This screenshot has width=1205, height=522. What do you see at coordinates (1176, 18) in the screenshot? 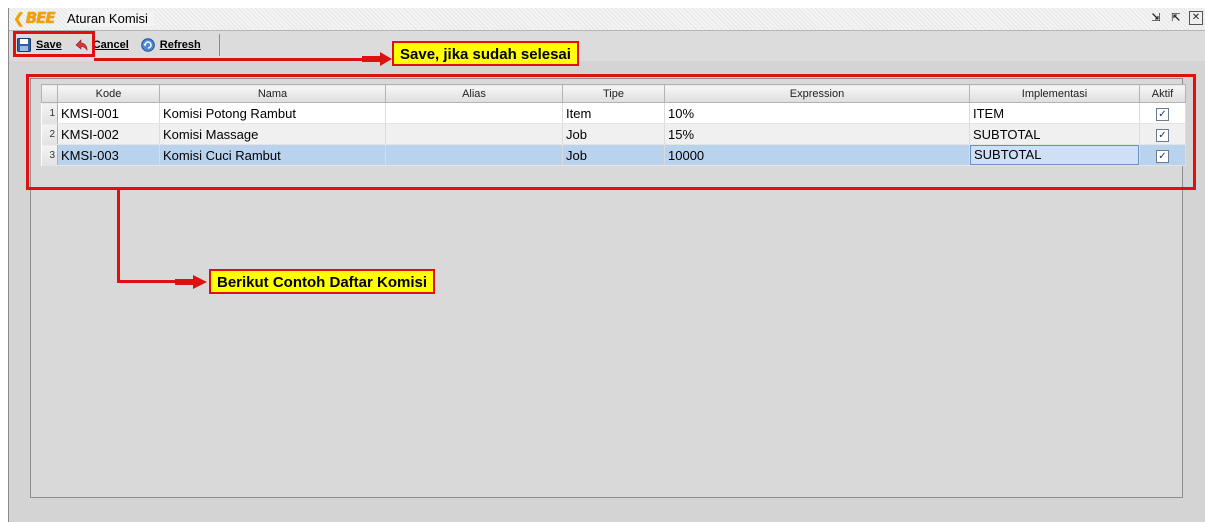
I see `maximize-icon: ⇱` at bounding box center [1176, 18].